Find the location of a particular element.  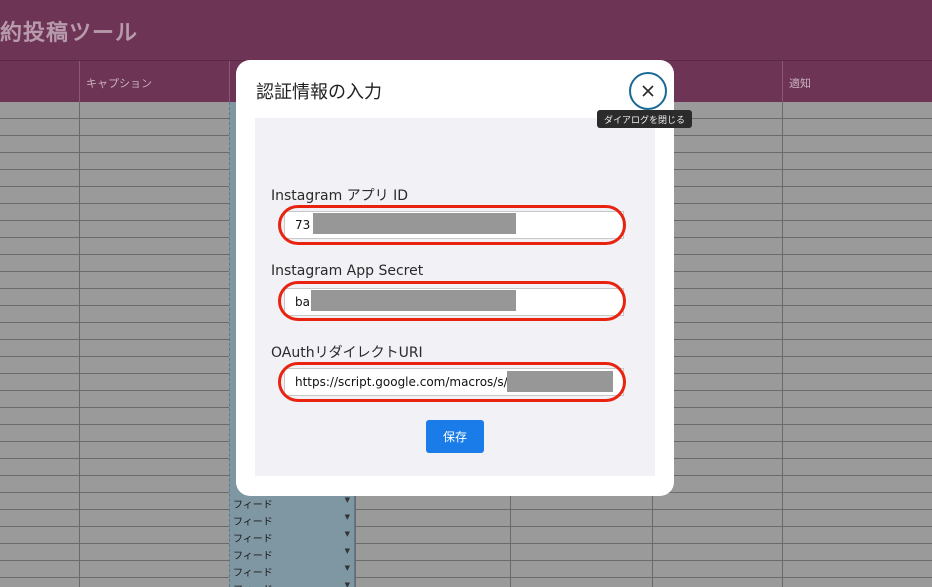

close-icon is located at coordinates (648, 91).